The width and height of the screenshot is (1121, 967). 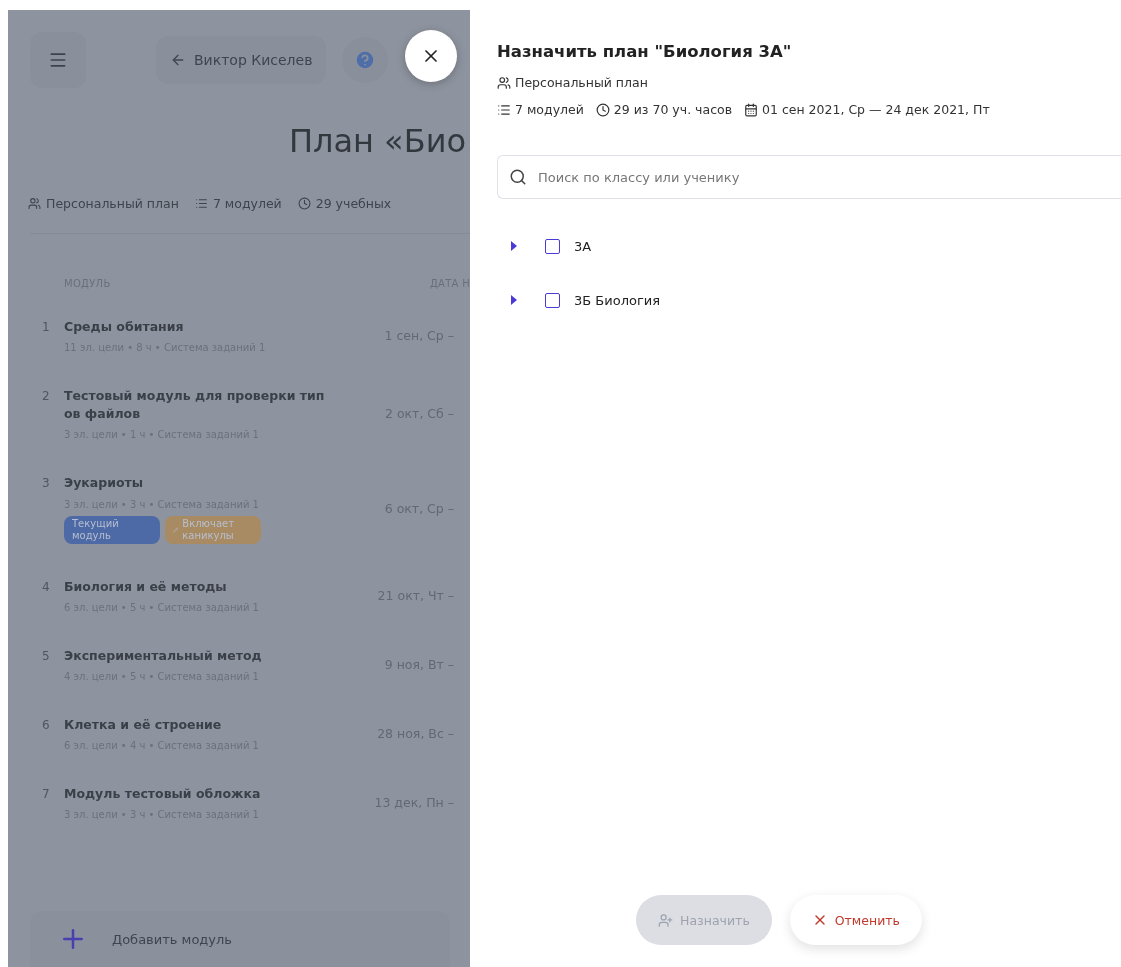 What do you see at coordinates (583, 246) in the screenshot?
I see `tree-label: 3А` at bounding box center [583, 246].